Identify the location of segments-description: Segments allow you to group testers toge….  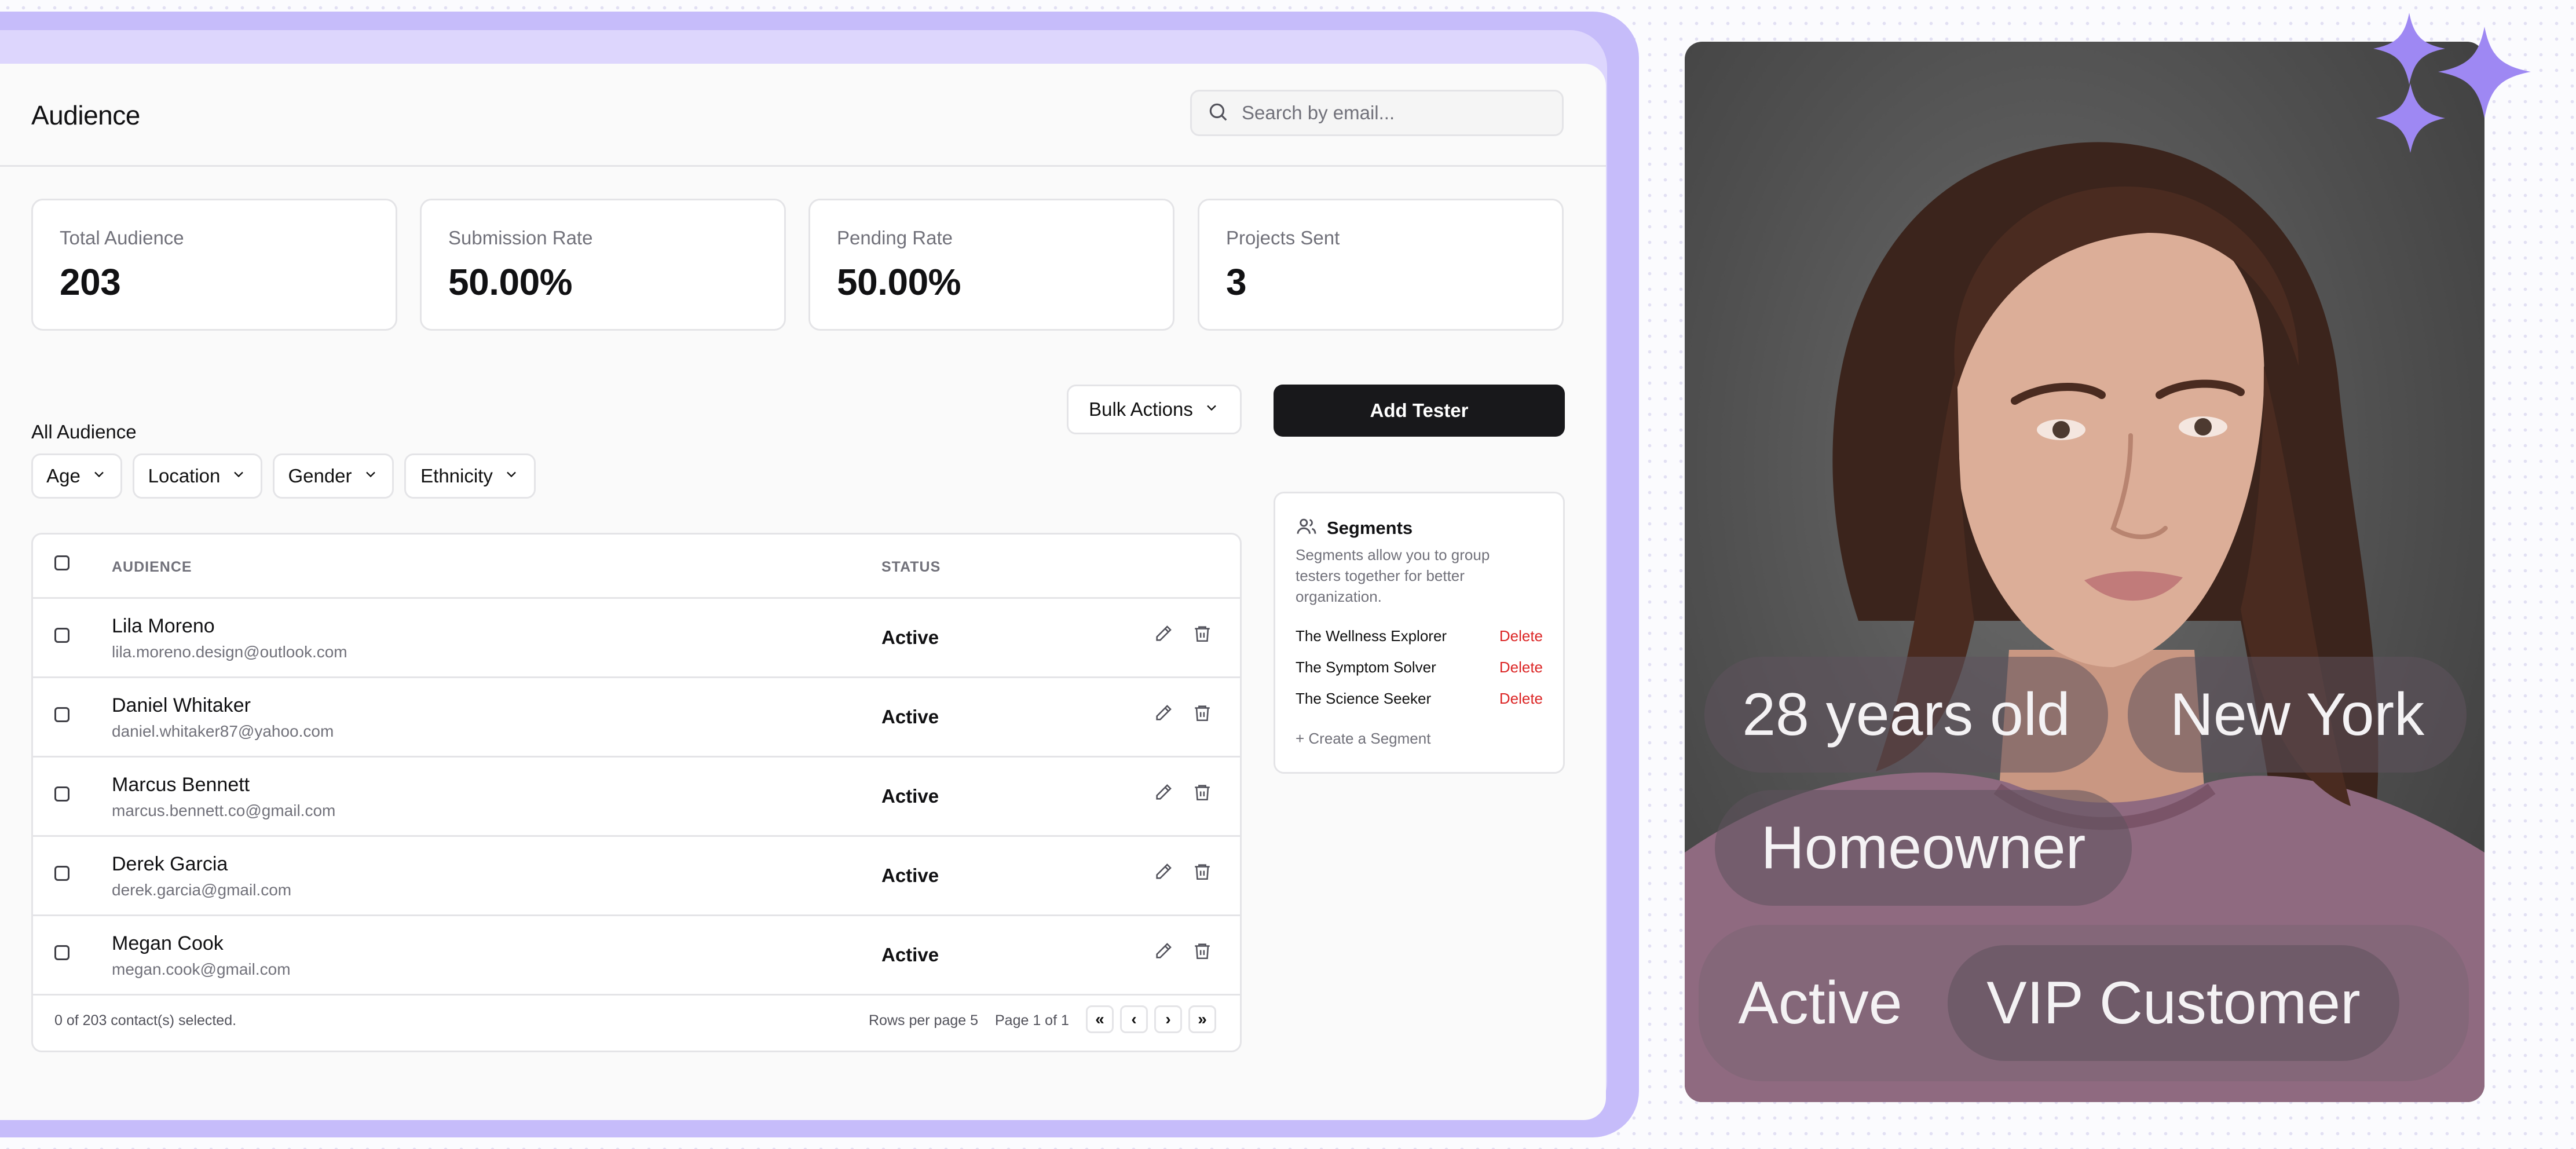
(1393, 575).